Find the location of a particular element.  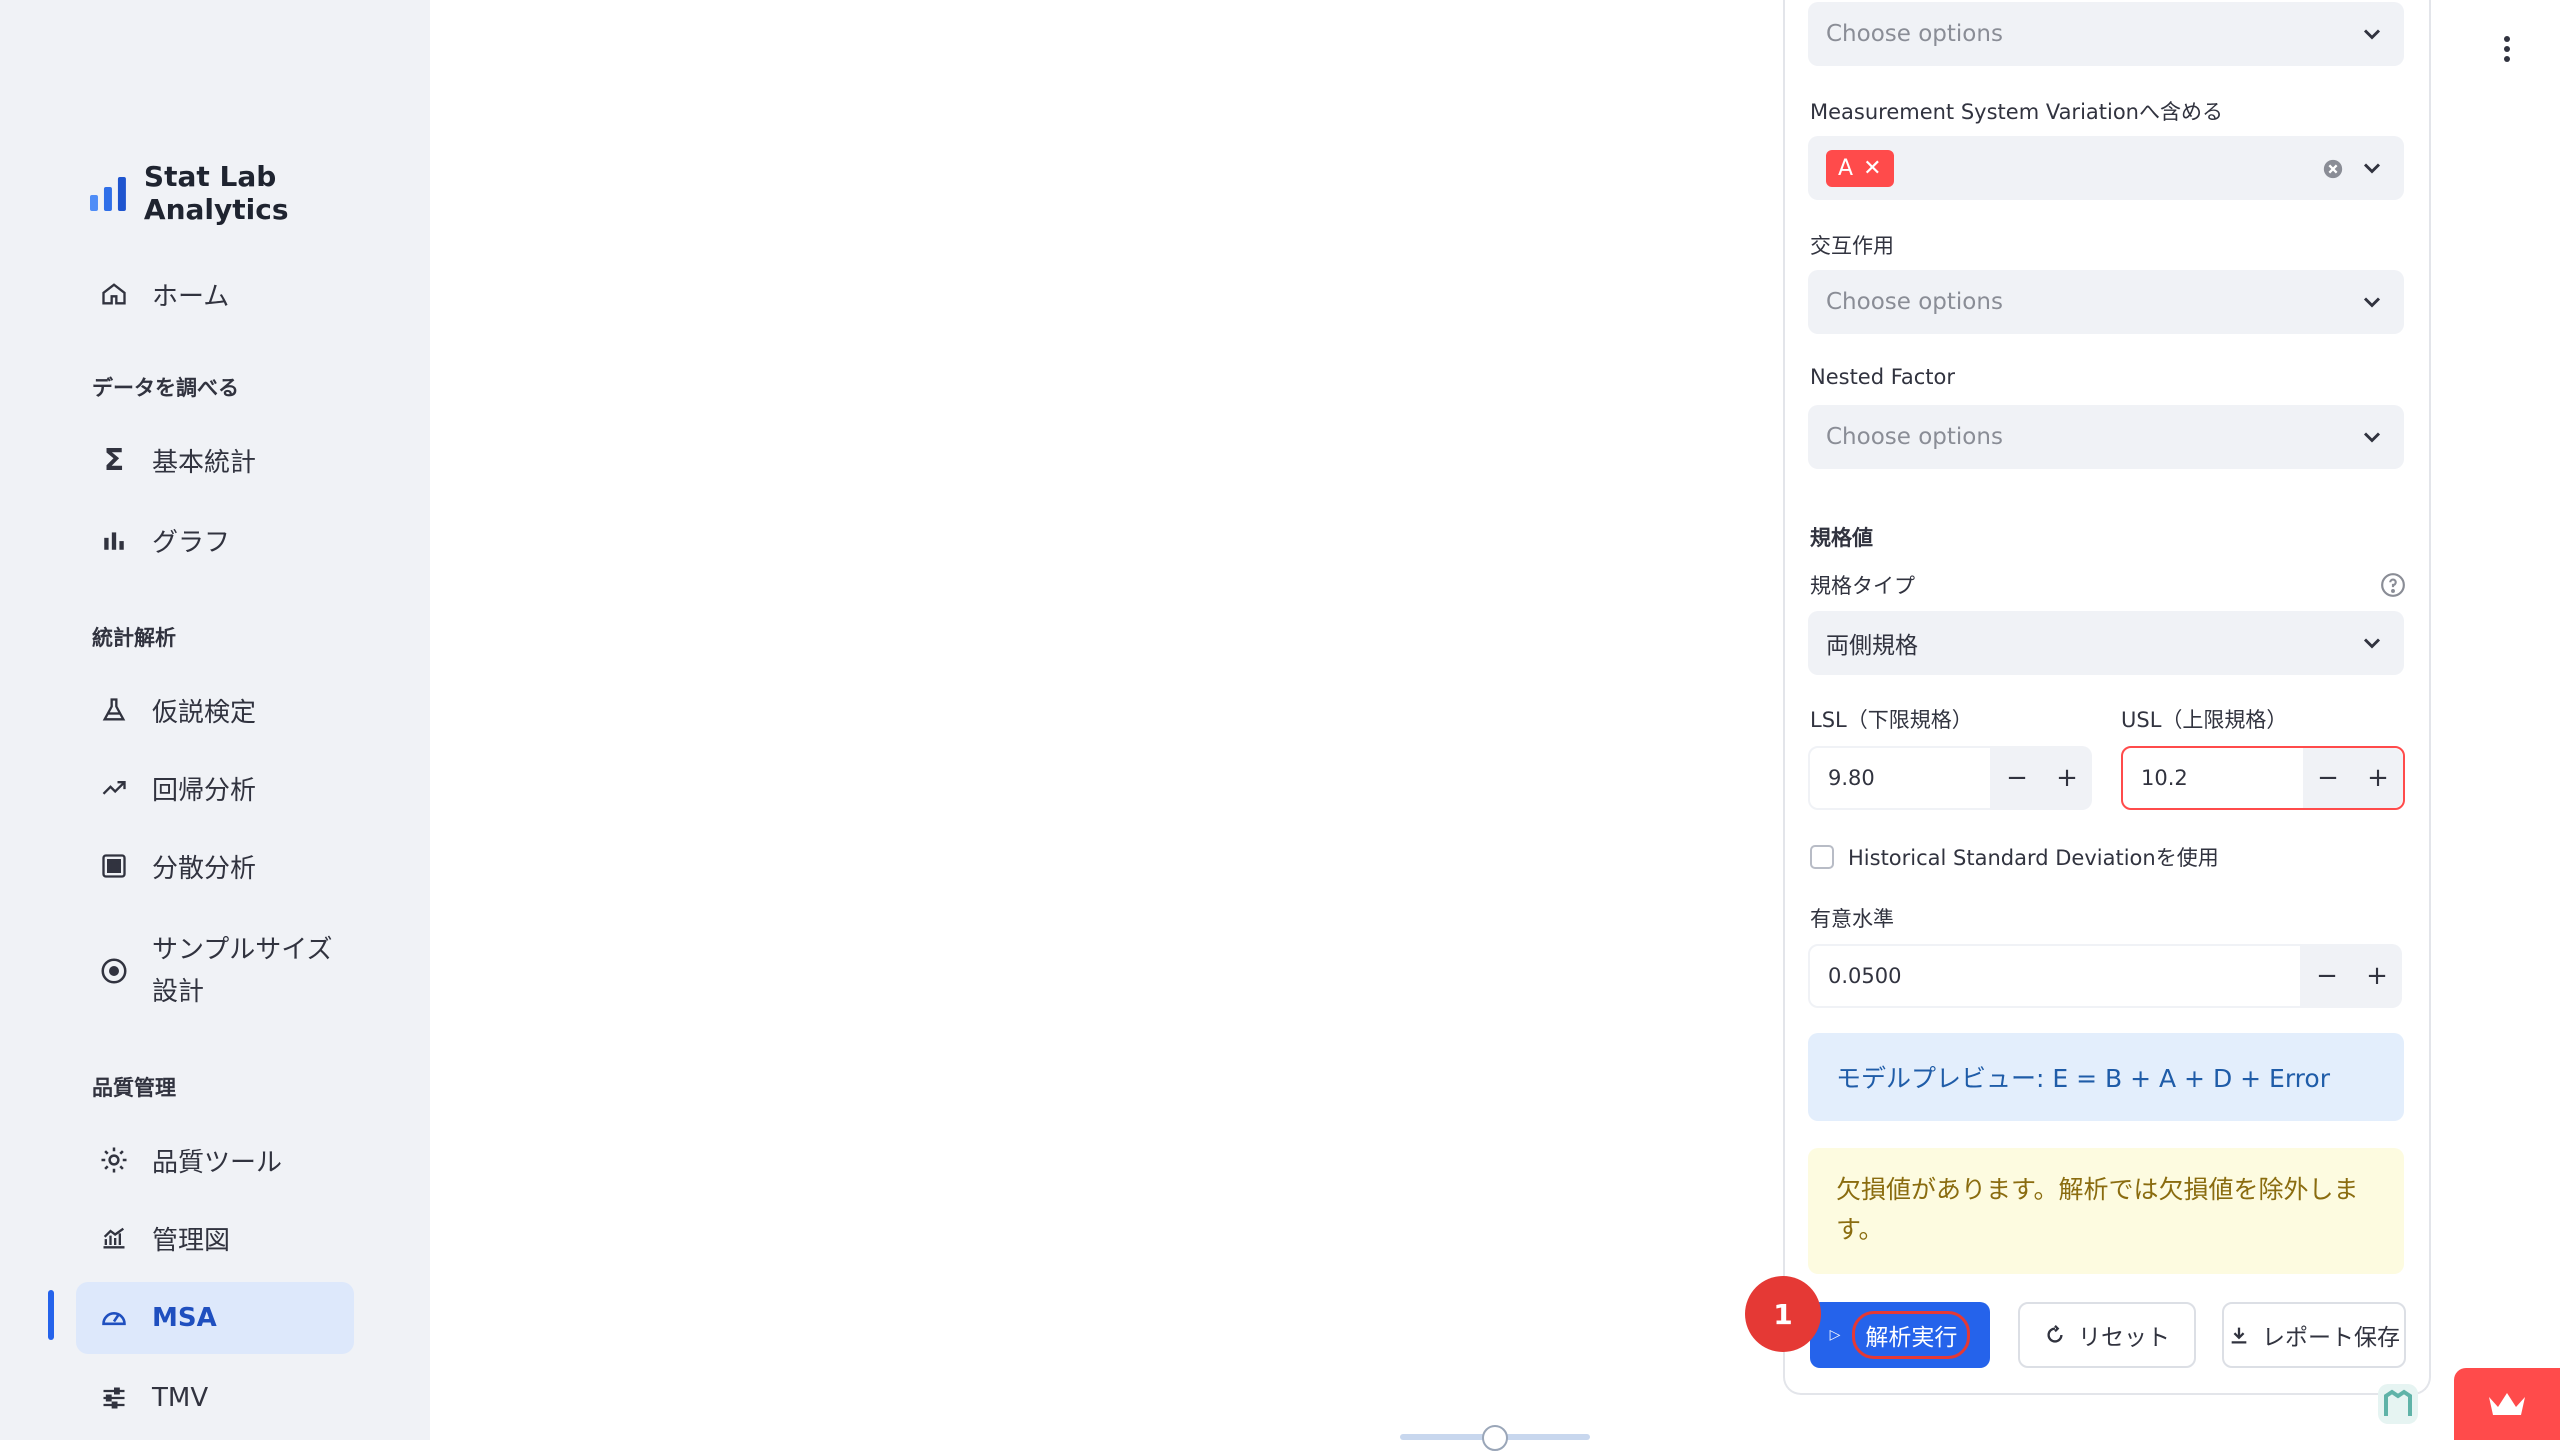

msv-label: Measurement System Variationへ含める is located at coordinates (2016, 112).